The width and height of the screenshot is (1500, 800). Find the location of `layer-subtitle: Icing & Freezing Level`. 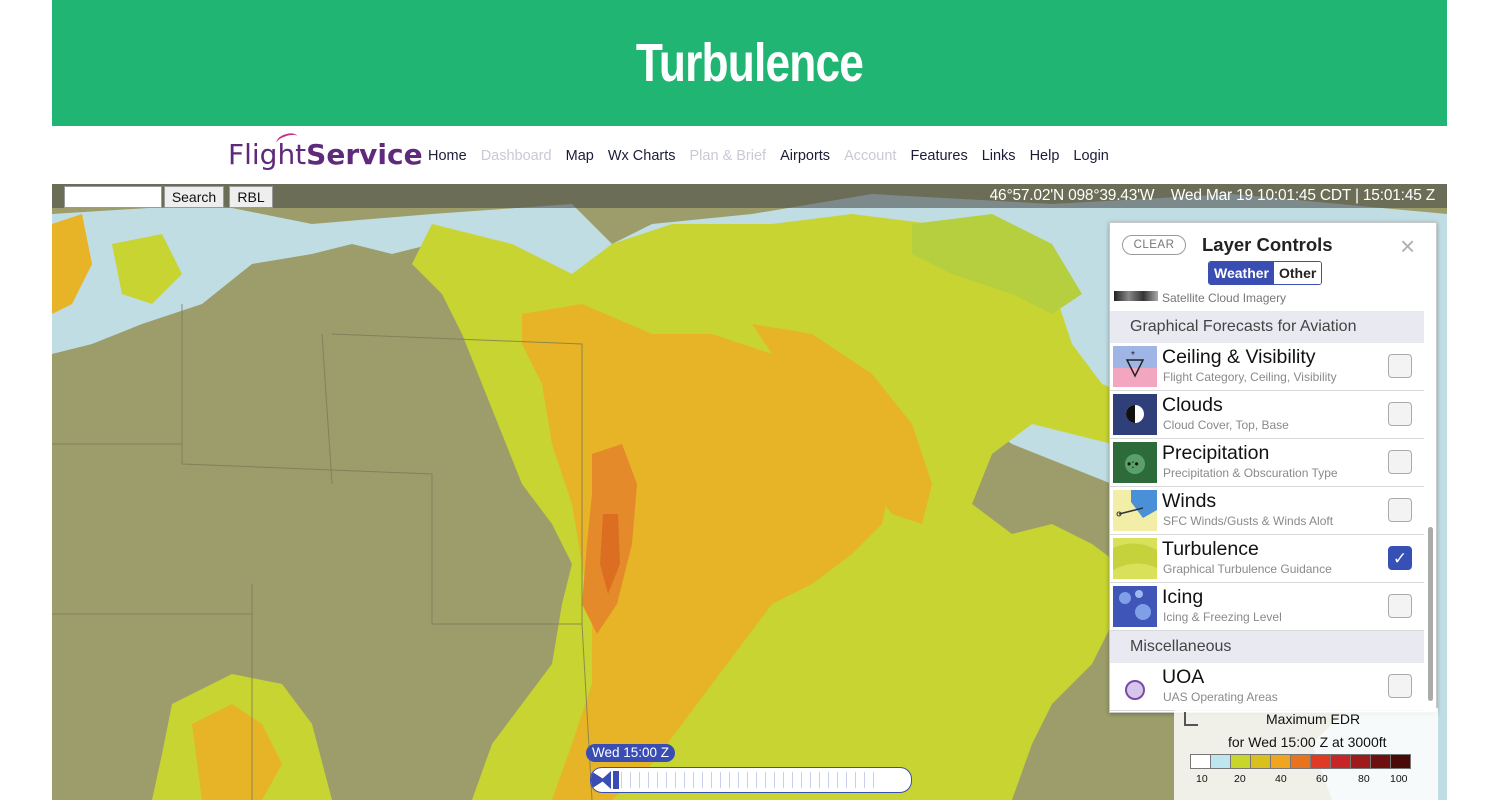

layer-subtitle: Icing & Freezing Level is located at coordinates (1222, 617).